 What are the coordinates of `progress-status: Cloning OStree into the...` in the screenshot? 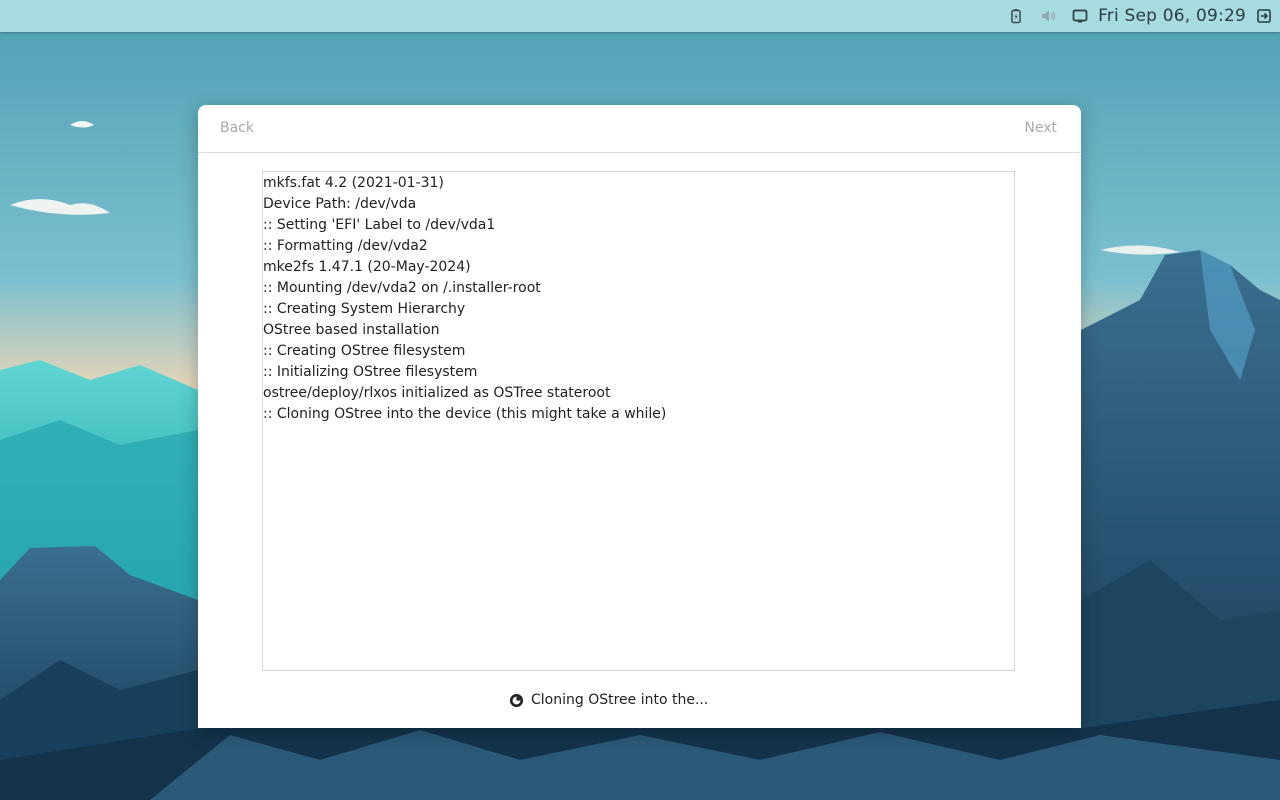 It's located at (608, 700).